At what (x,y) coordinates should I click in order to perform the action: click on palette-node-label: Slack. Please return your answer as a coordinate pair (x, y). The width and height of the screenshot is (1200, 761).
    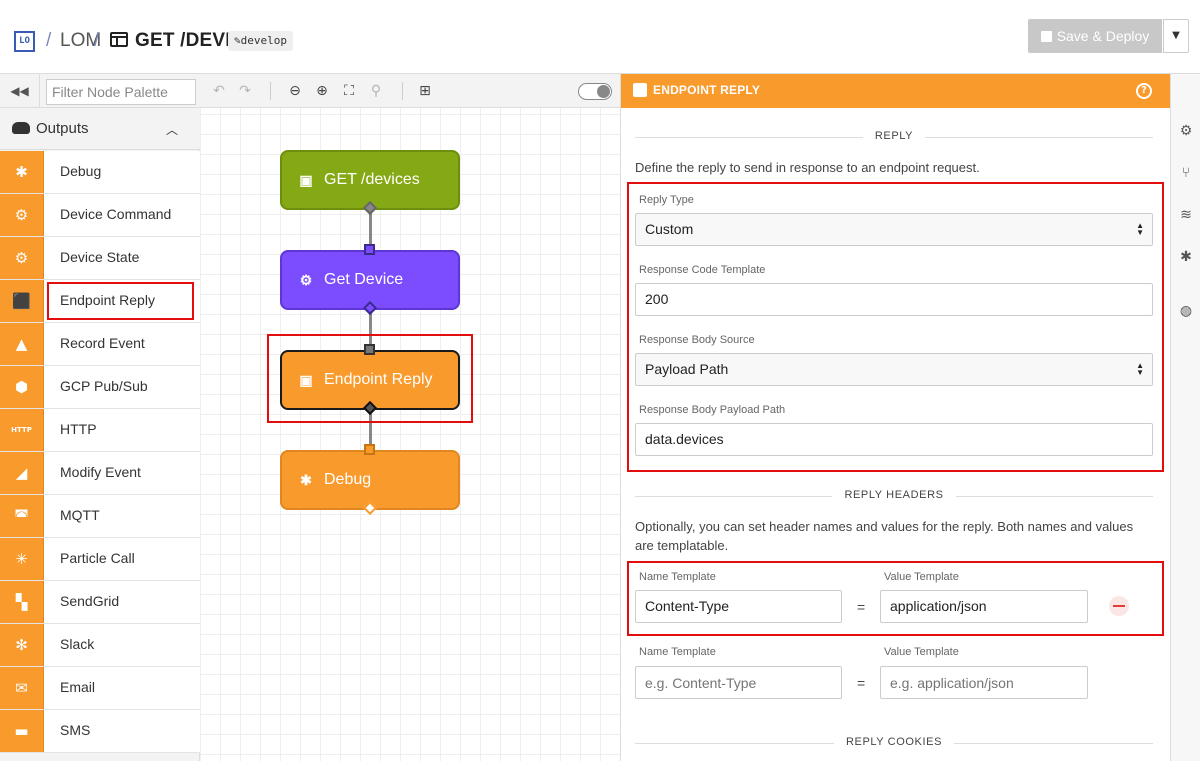
    Looking at the image, I should click on (77, 644).